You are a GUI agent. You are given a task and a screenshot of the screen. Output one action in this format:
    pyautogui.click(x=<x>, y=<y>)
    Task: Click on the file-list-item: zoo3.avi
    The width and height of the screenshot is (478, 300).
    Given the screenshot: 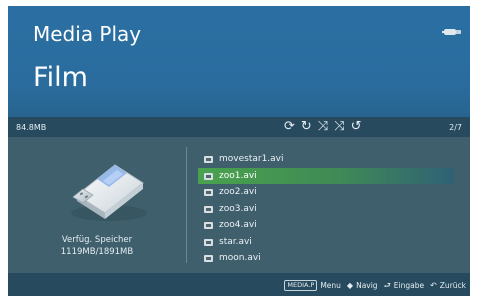 What is the action you would take?
    pyautogui.click(x=334, y=209)
    